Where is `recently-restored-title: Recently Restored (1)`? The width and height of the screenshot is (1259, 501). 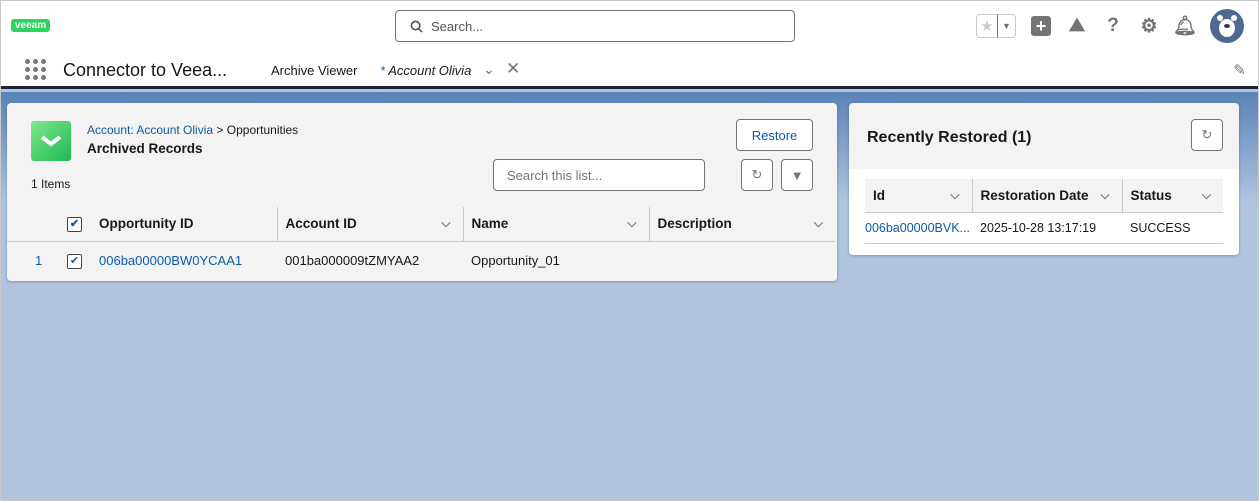 recently-restored-title: Recently Restored (1) is located at coordinates (949, 137).